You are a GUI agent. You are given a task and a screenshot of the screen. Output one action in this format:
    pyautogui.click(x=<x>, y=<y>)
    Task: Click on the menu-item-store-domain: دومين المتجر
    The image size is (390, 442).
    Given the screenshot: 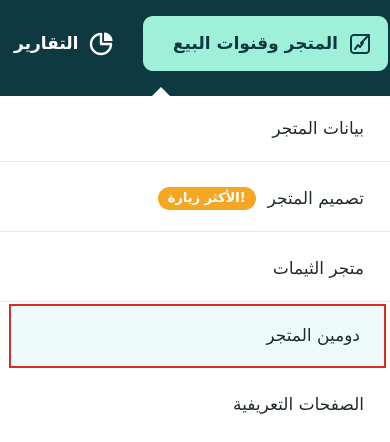 What is the action you would take?
    pyautogui.click(x=197, y=336)
    